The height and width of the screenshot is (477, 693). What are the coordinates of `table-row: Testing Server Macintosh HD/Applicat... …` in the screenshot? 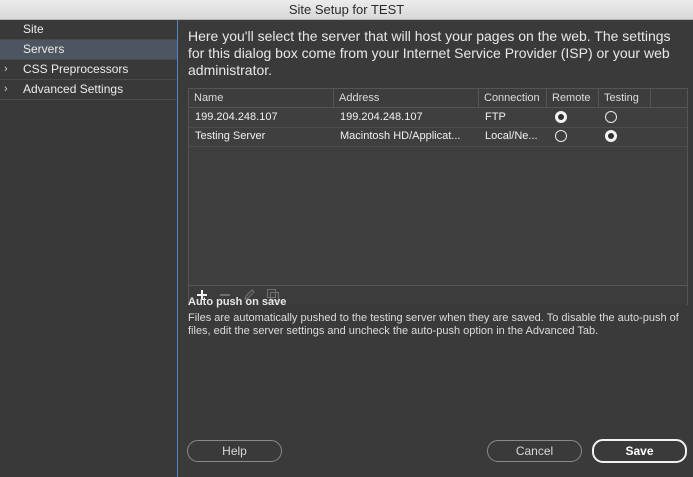 It's located at (438, 137).